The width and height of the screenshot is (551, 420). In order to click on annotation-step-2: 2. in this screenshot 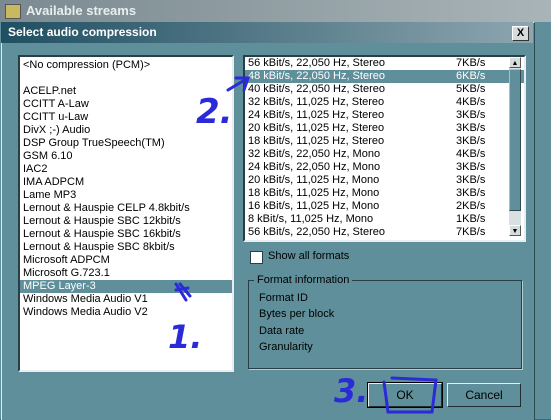, I will do `click(214, 112)`.